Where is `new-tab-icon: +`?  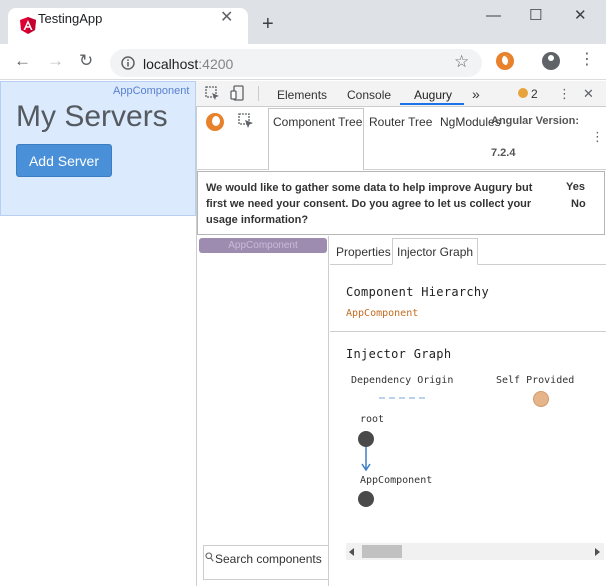
new-tab-icon: + is located at coordinates (268, 24).